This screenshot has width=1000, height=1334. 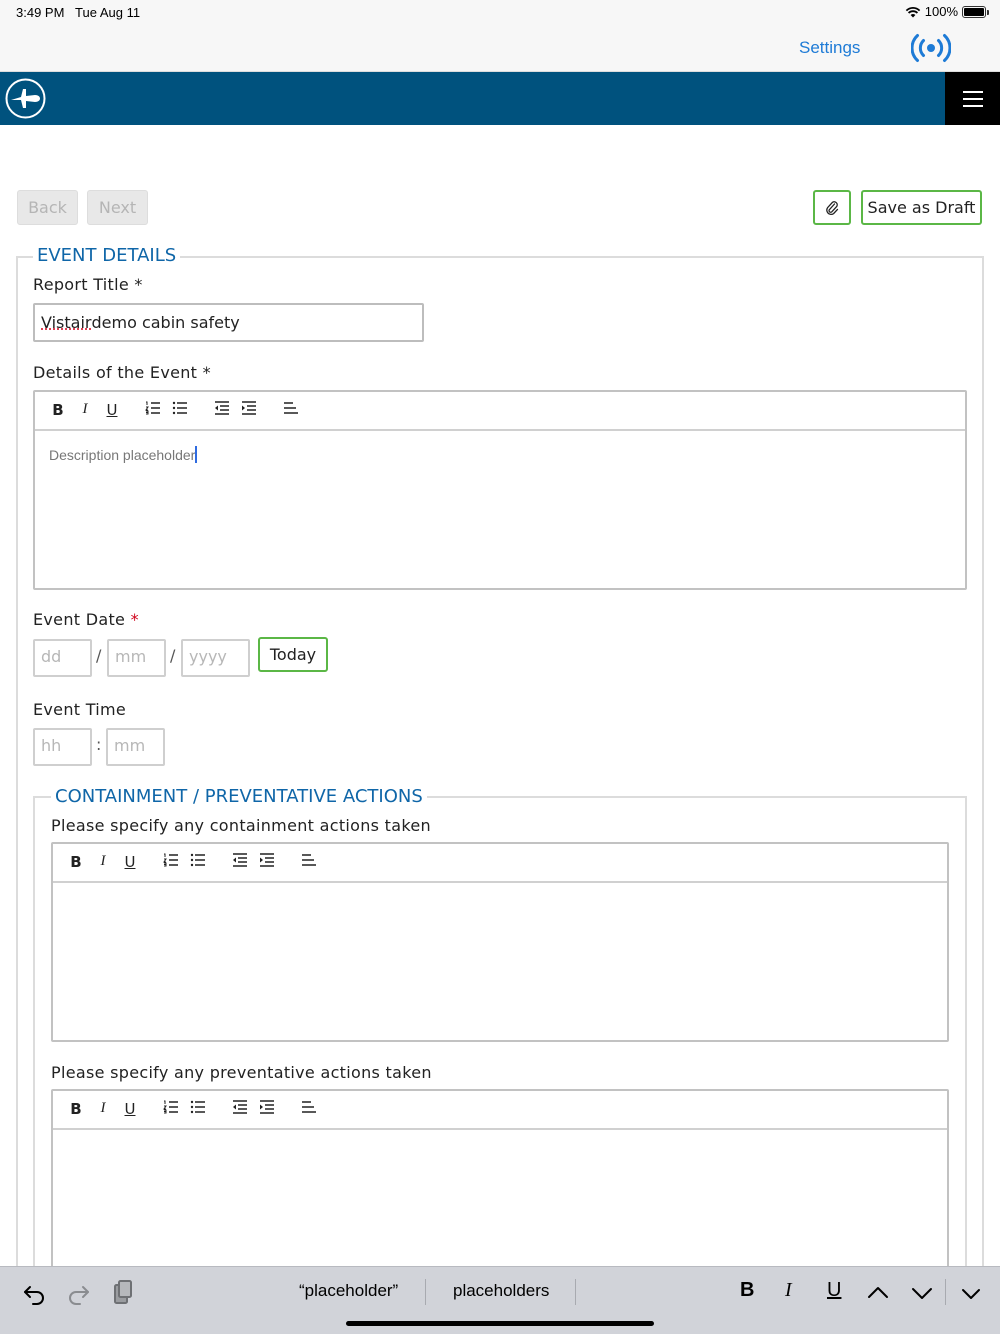 What do you see at coordinates (945, 1292) in the screenshot?
I see `toolbar-divider` at bounding box center [945, 1292].